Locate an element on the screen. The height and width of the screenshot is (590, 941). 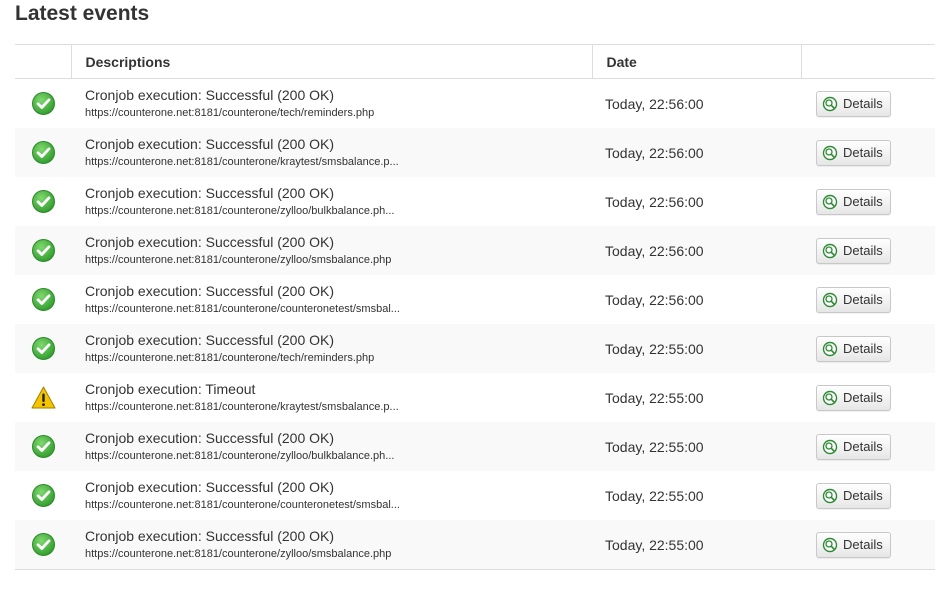
page-title: Latest events is located at coordinates (82, 13).